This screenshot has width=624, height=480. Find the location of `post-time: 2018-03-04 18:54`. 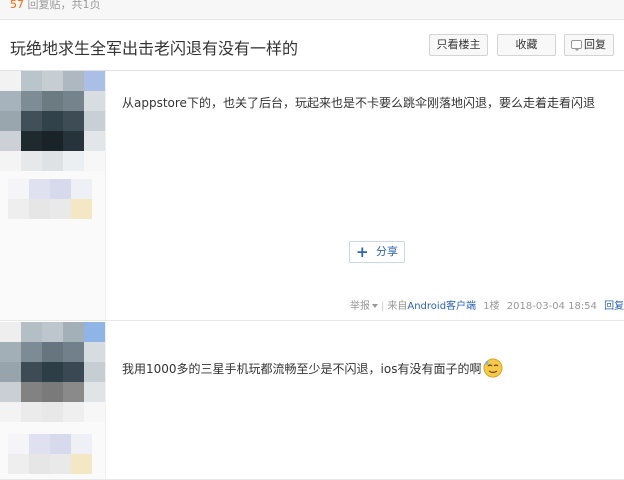

post-time: 2018-03-04 18:54 is located at coordinates (551, 306).